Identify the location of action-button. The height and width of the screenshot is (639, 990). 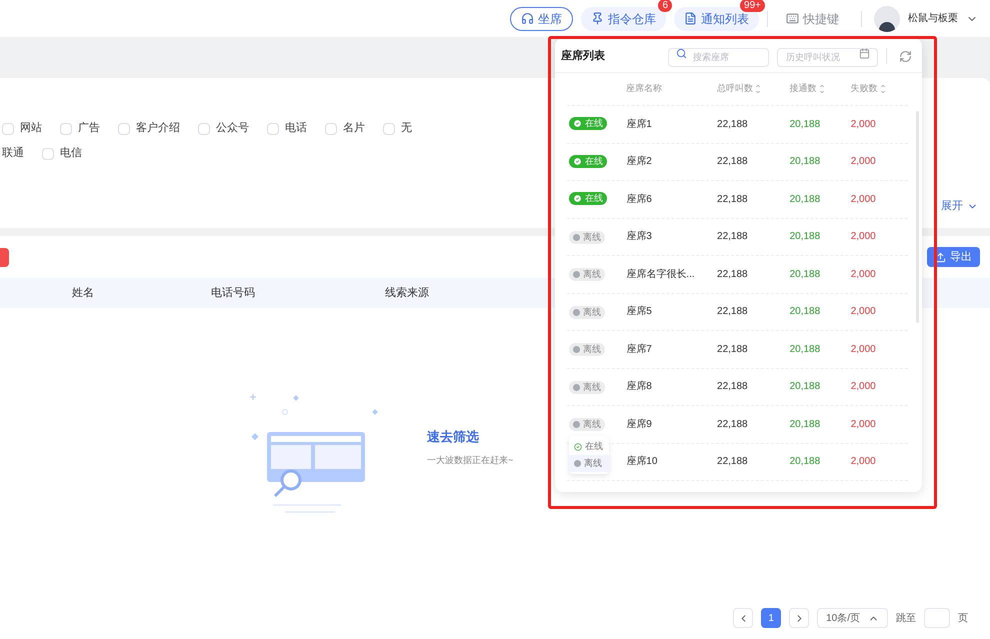
(4, 257).